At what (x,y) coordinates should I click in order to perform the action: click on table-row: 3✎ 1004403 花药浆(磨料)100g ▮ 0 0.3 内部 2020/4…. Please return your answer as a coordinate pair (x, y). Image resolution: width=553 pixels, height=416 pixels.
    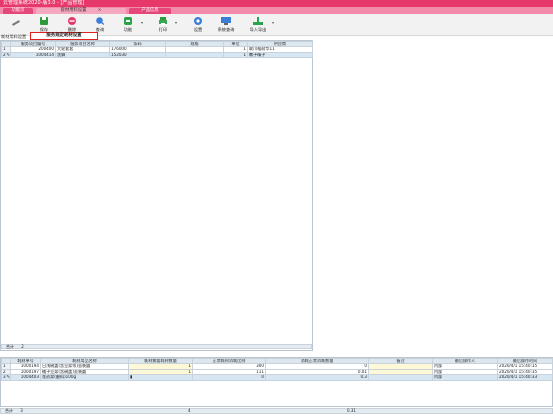
    Looking at the image, I should click on (277, 377).